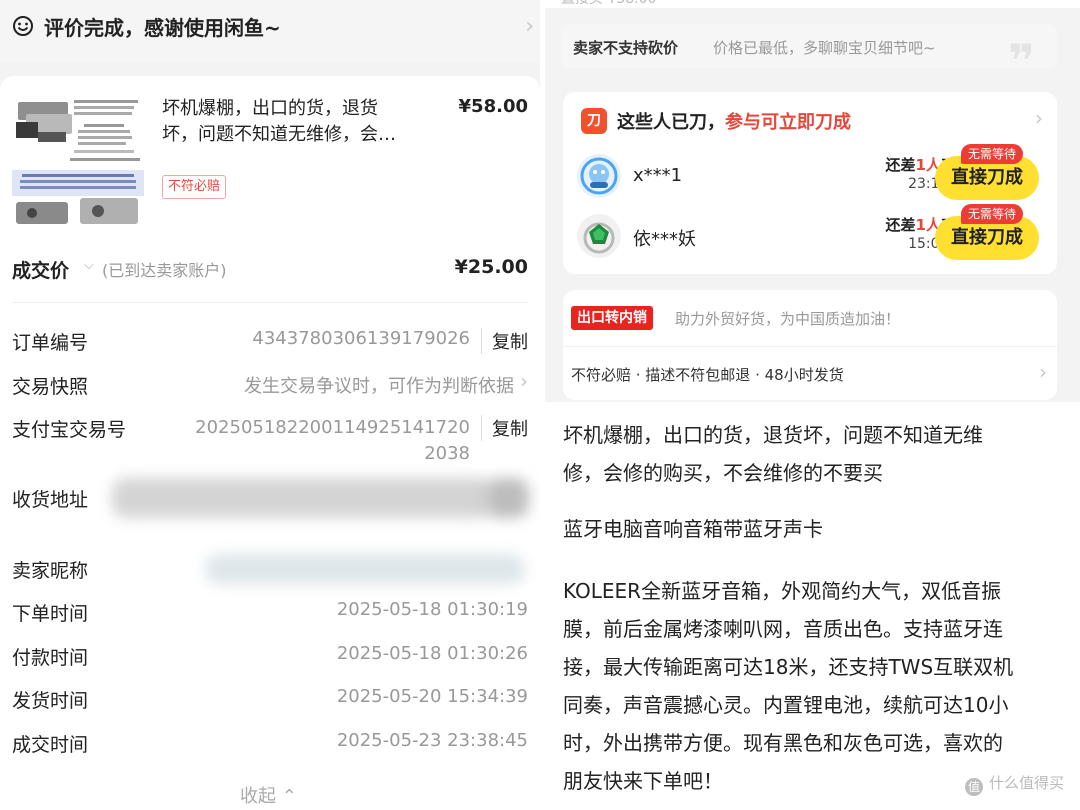 The width and height of the screenshot is (1080, 810). What do you see at coordinates (973, 787) in the screenshot?
I see `watermark-logo-icon: 值` at bounding box center [973, 787].